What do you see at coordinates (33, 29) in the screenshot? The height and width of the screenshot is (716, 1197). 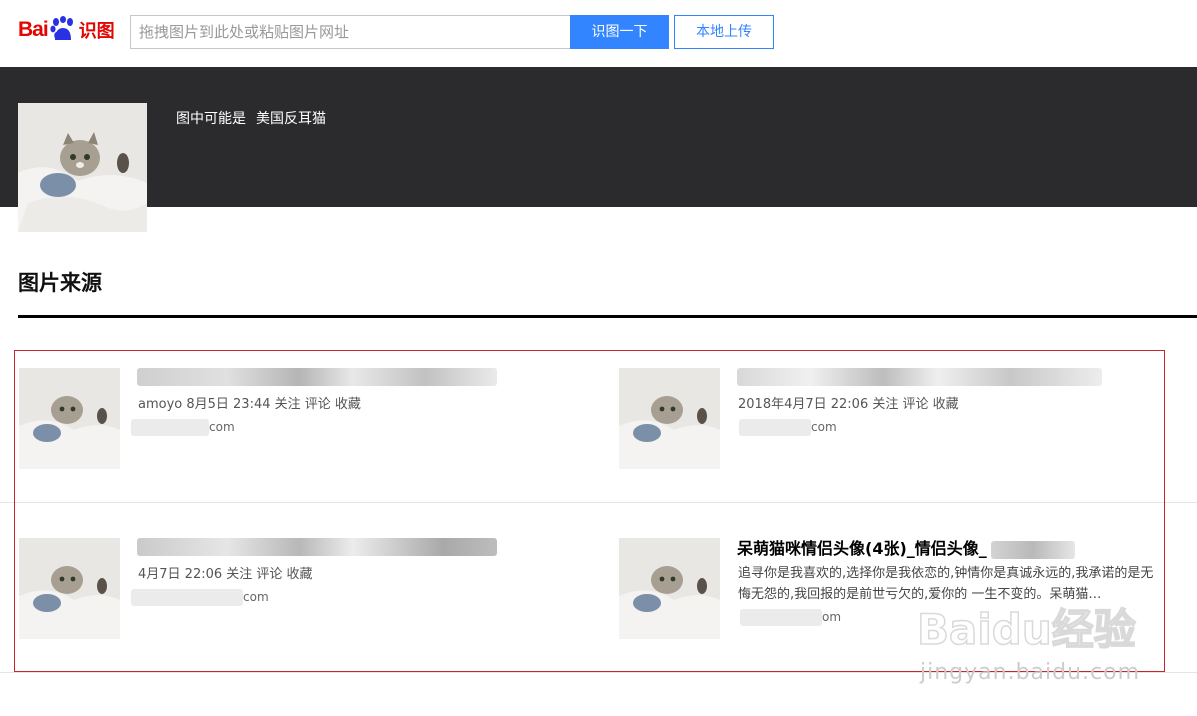 I see `logo-bai-text: Bai` at bounding box center [33, 29].